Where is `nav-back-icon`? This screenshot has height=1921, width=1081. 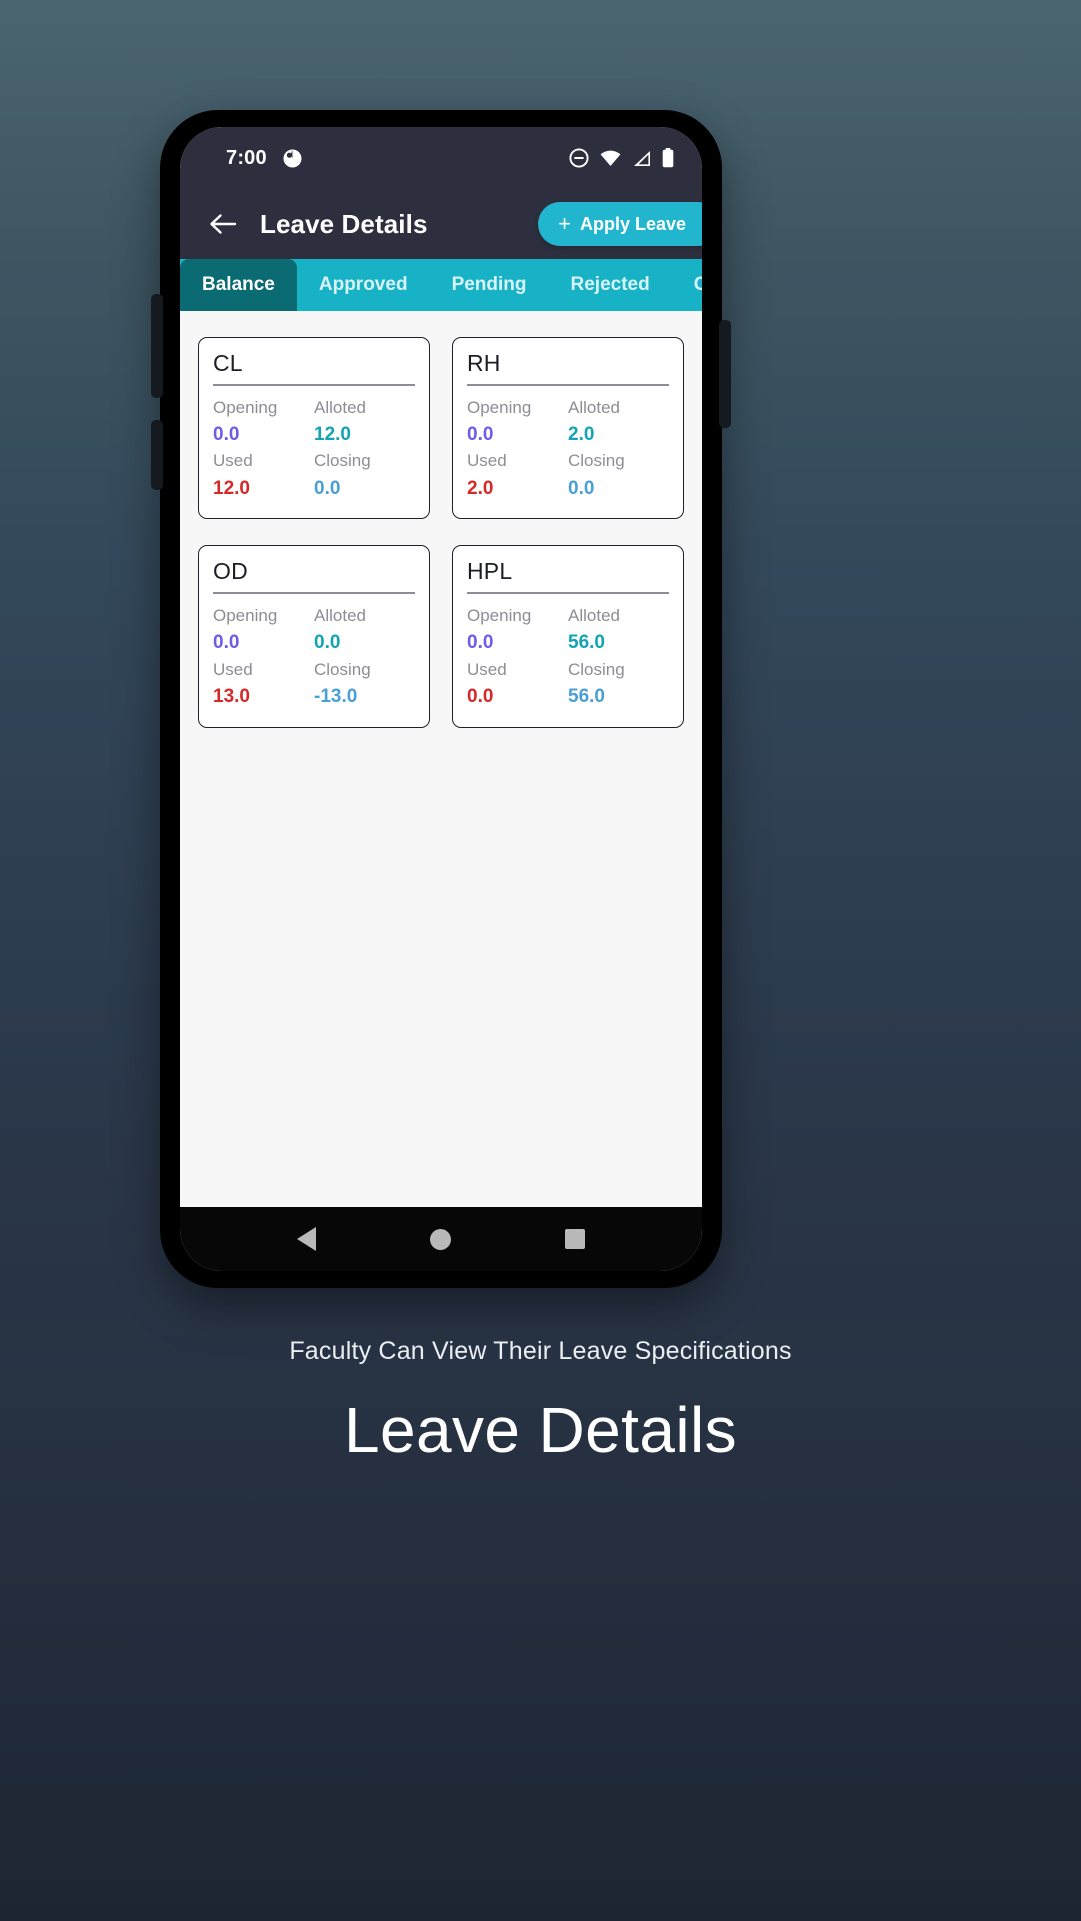 nav-back-icon is located at coordinates (306, 1239).